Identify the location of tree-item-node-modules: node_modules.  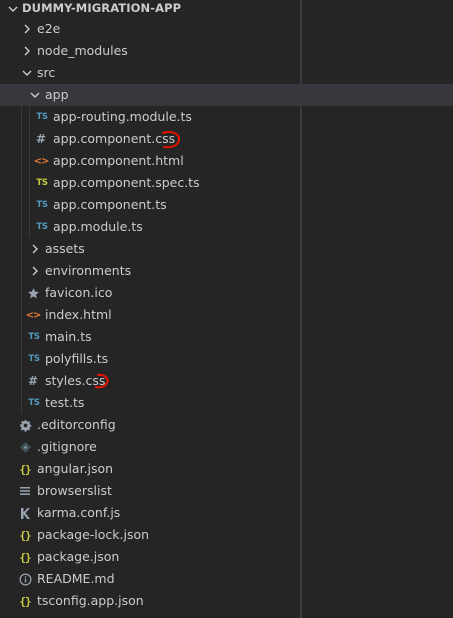
(226, 51).